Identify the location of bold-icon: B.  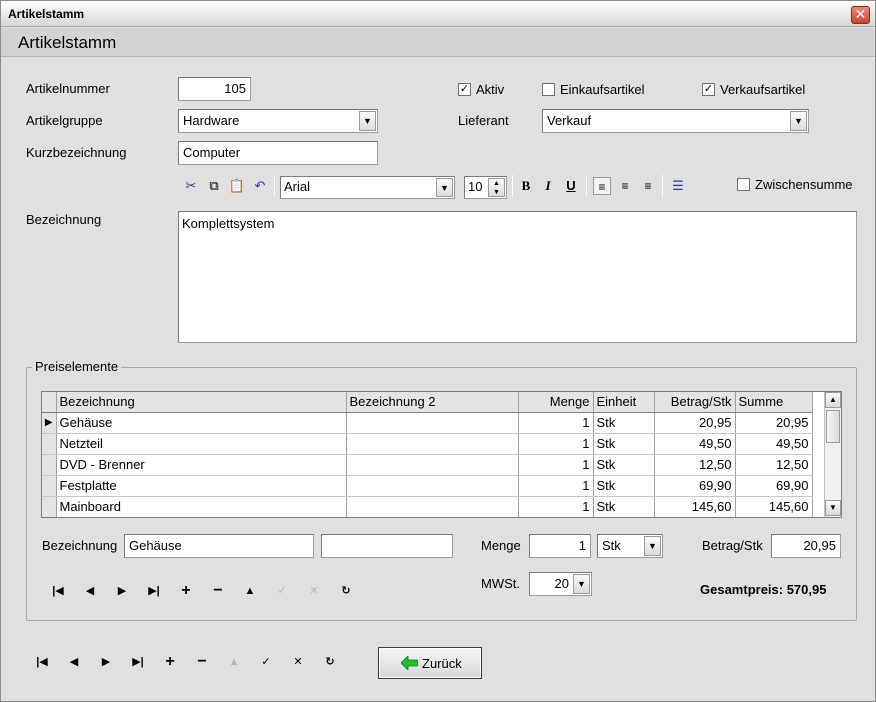
(526, 186).